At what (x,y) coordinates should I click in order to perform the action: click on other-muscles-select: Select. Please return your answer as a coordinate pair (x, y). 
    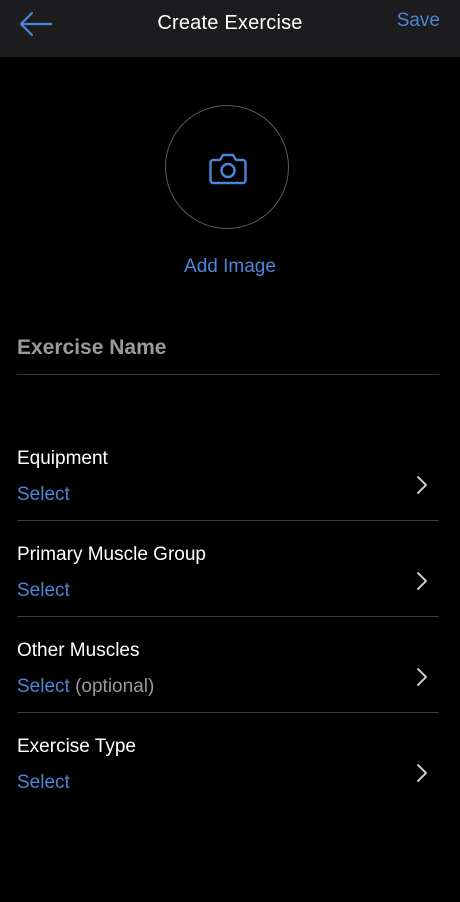
    Looking at the image, I should click on (43, 686).